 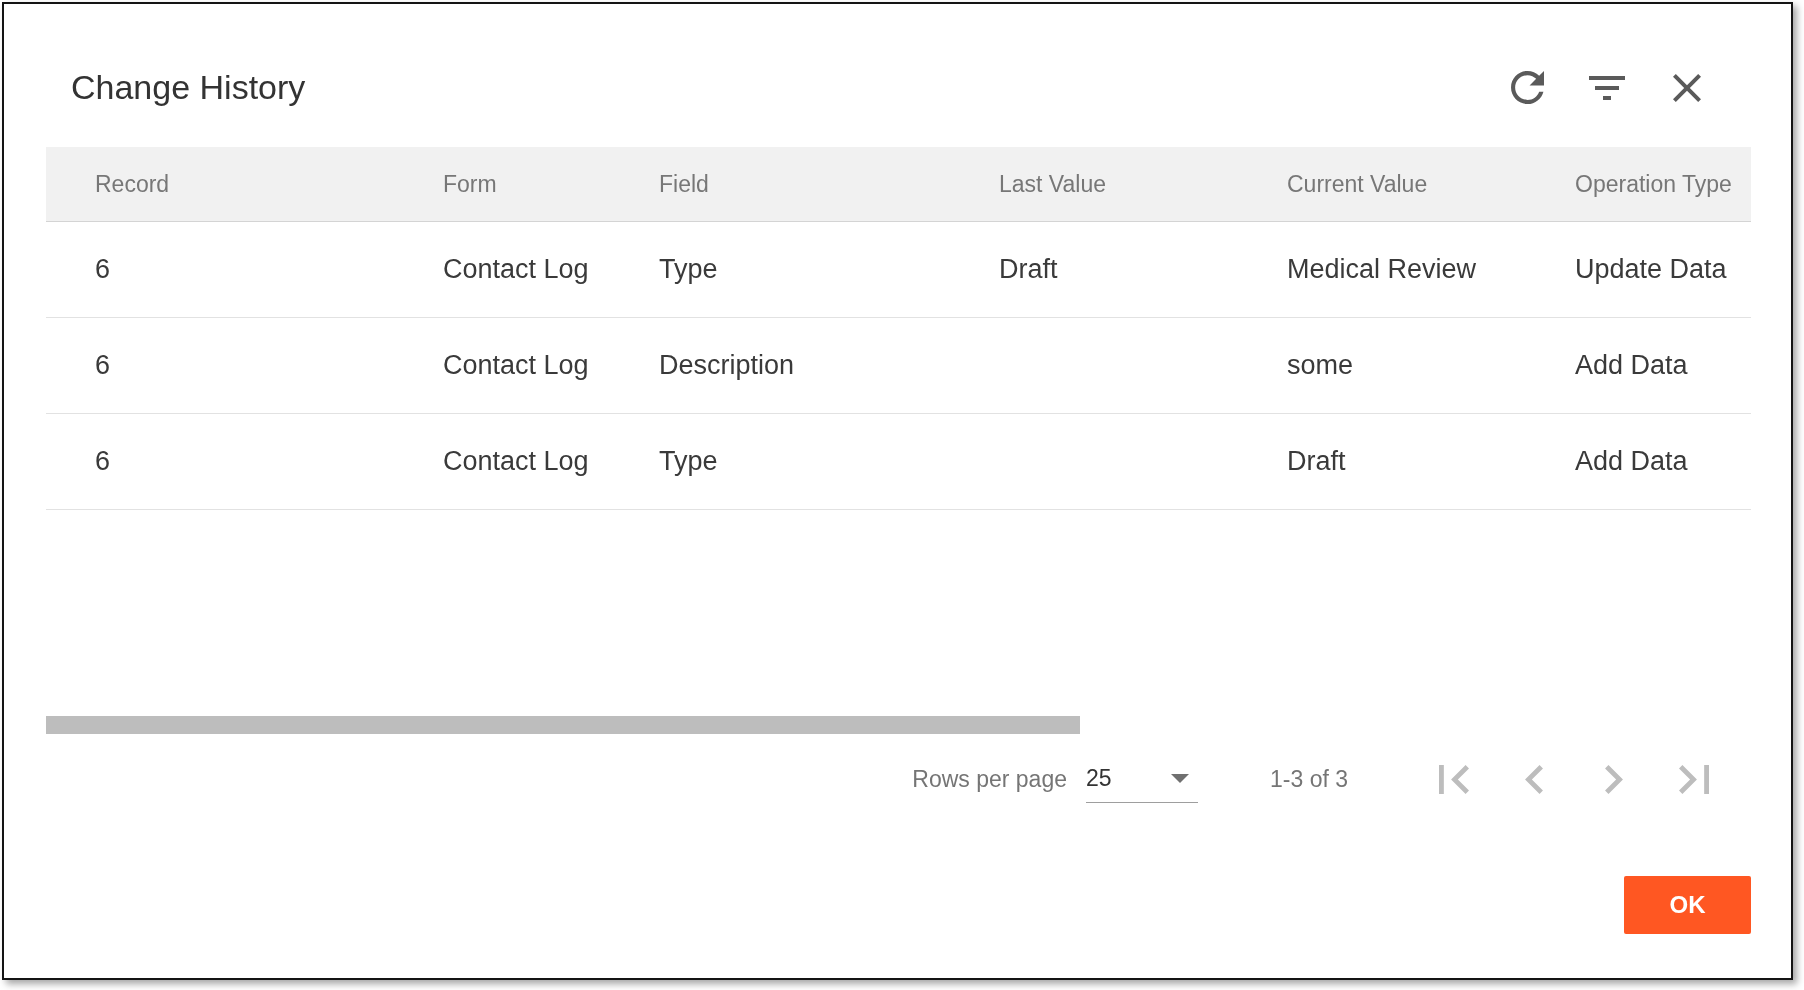 I want to click on refresh-icon, so click(x=1527, y=87).